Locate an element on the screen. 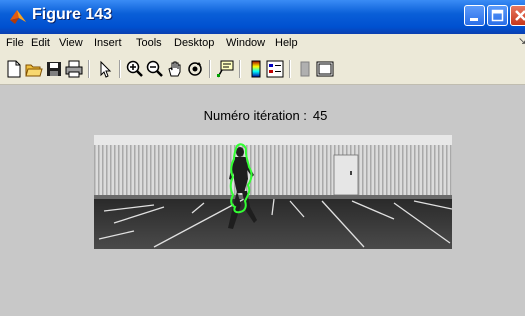 The height and width of the screenshot is (316, 525). zoom-in-icon is located at coordinates (135, 69).